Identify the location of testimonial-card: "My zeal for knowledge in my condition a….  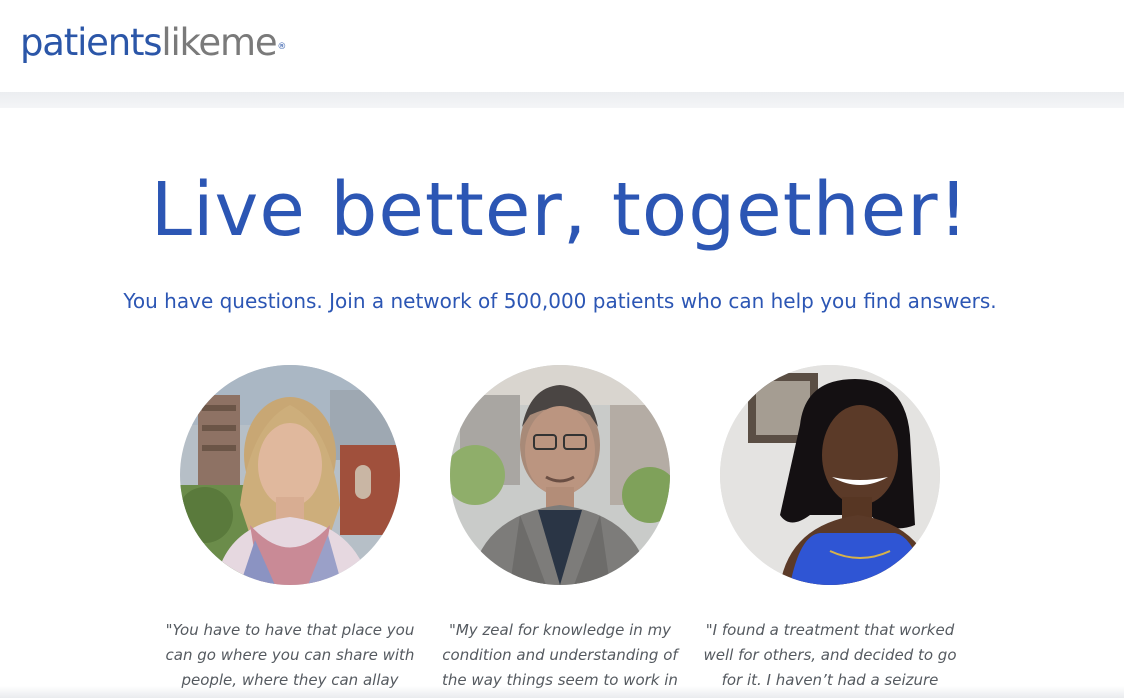
(560, 527).